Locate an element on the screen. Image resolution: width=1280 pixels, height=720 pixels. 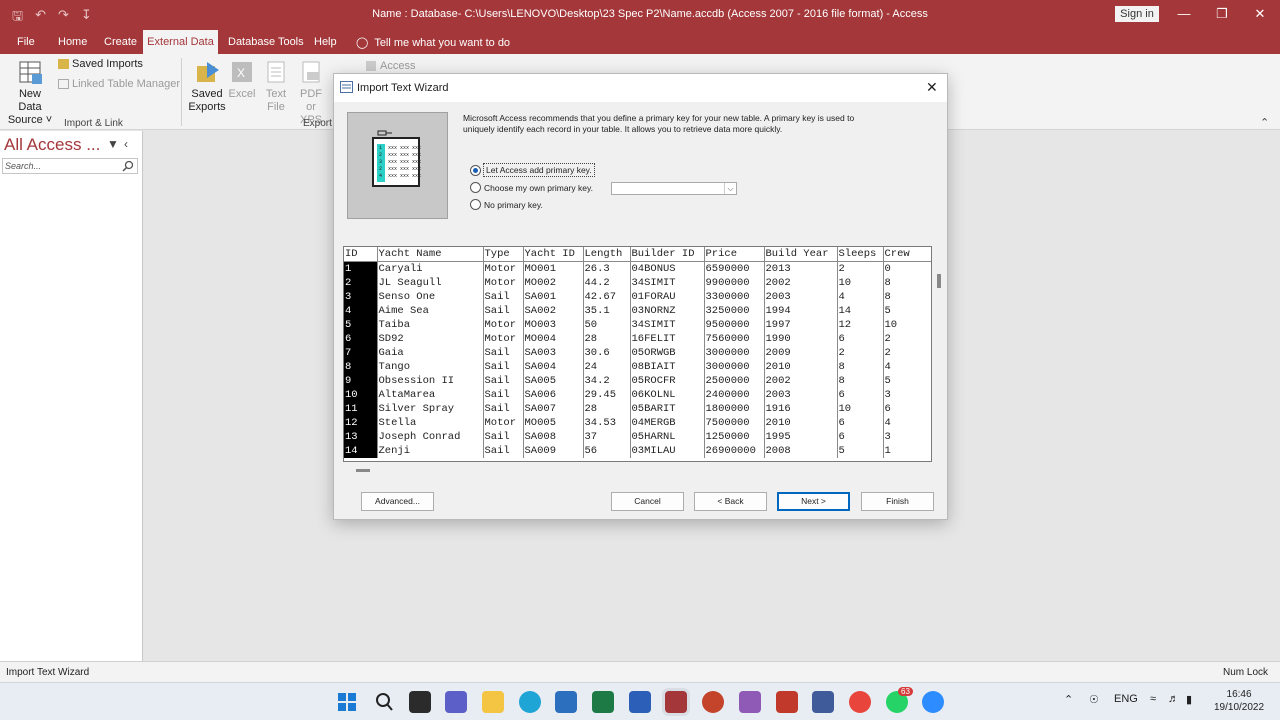
radio-let-access-add-key is located at coordinates (475, 170).